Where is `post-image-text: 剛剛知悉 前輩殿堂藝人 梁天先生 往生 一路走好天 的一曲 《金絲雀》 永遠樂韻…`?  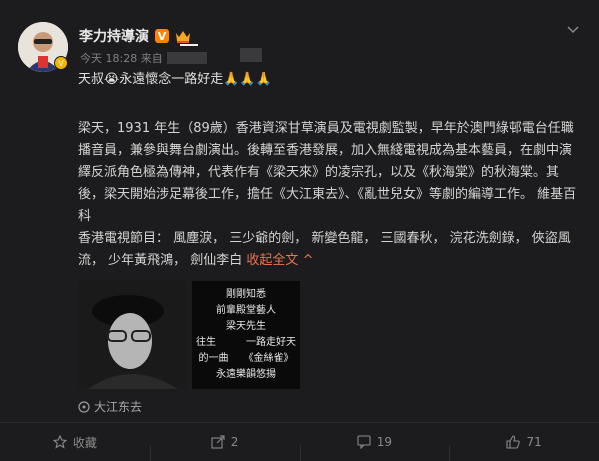
post-image-text: 剛剛知悉 前輩殿堂藝人 梁天先生 往生 一路走好天 的一曲 《金絲雀》 永遠樂韻… is located at coordinates (246, 335).